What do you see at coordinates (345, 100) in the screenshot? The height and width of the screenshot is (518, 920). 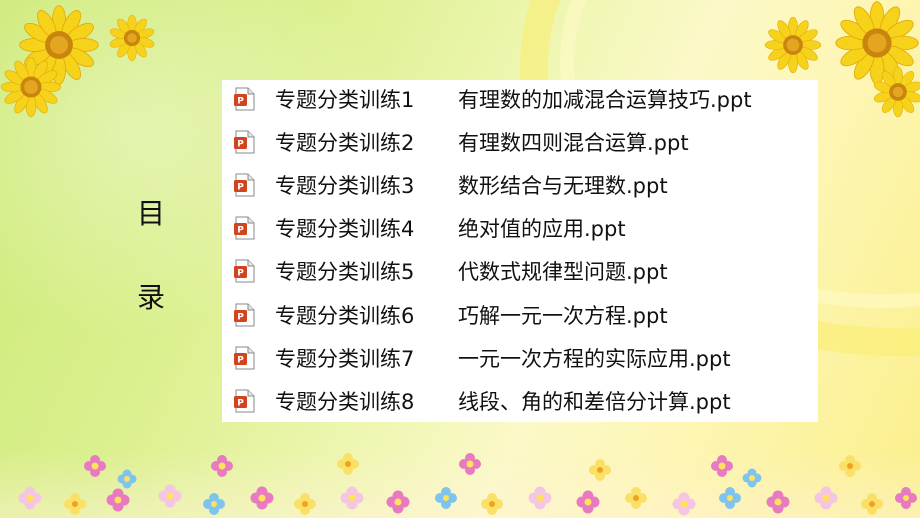 I see `file-series-label: 专题分类训练1` at bounding box center [345, 100].